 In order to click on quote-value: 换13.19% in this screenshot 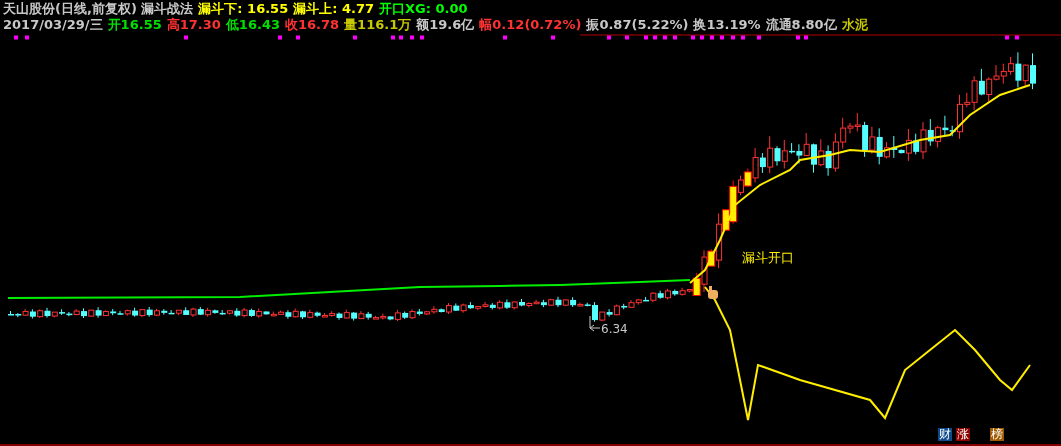, I will do `click(727, 24)`.